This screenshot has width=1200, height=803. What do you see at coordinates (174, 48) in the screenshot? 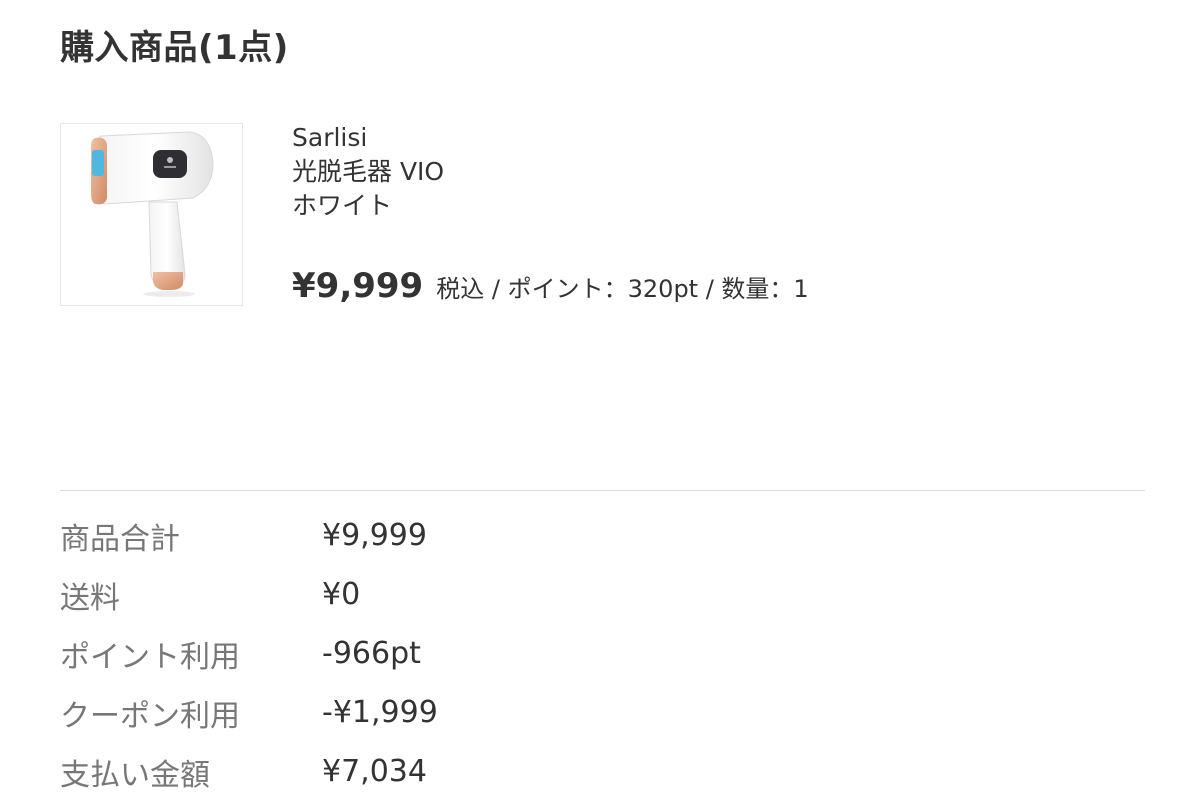
I see `section-title: 購入商品(1点)` at bounding box center [174, 48].